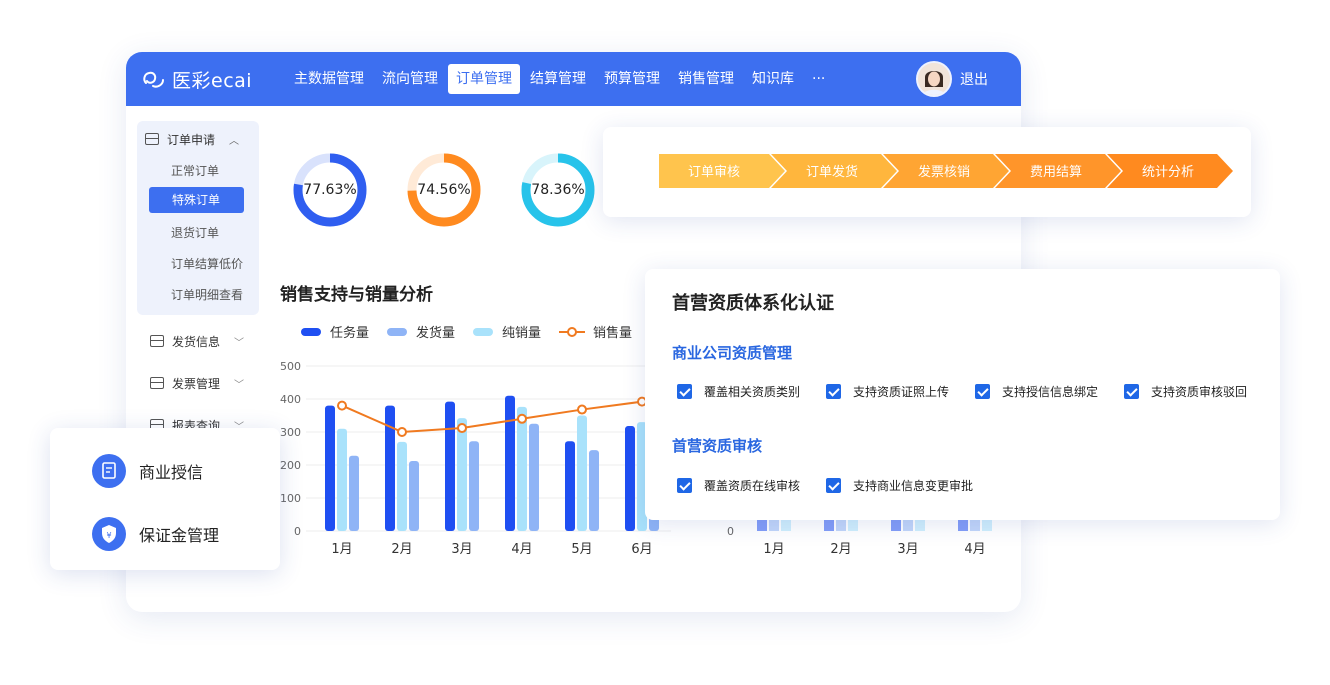 The height and width of the screenshot is (685, 1330). Describe the element at coordinates (641, 549) in the screenshot. I see `x-tick-label: 6月` at that location.